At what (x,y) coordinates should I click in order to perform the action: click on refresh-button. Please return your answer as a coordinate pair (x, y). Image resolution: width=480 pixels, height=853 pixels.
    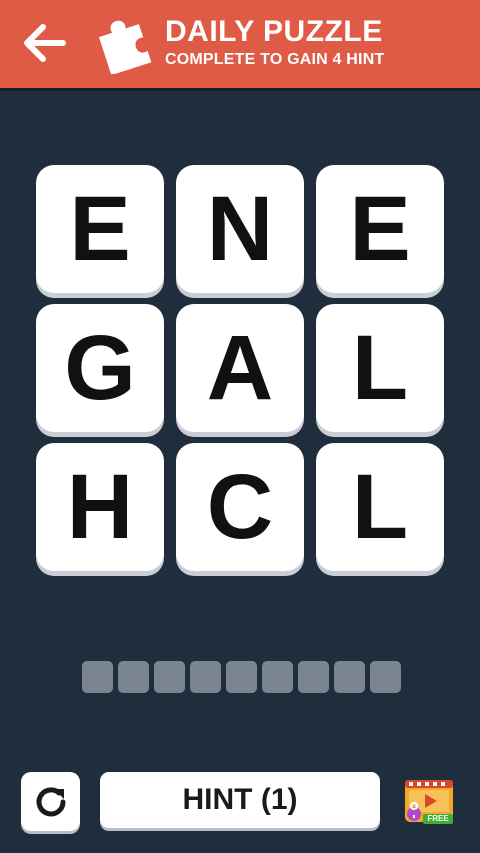
    Looking at the image, I should click on (50, 801).